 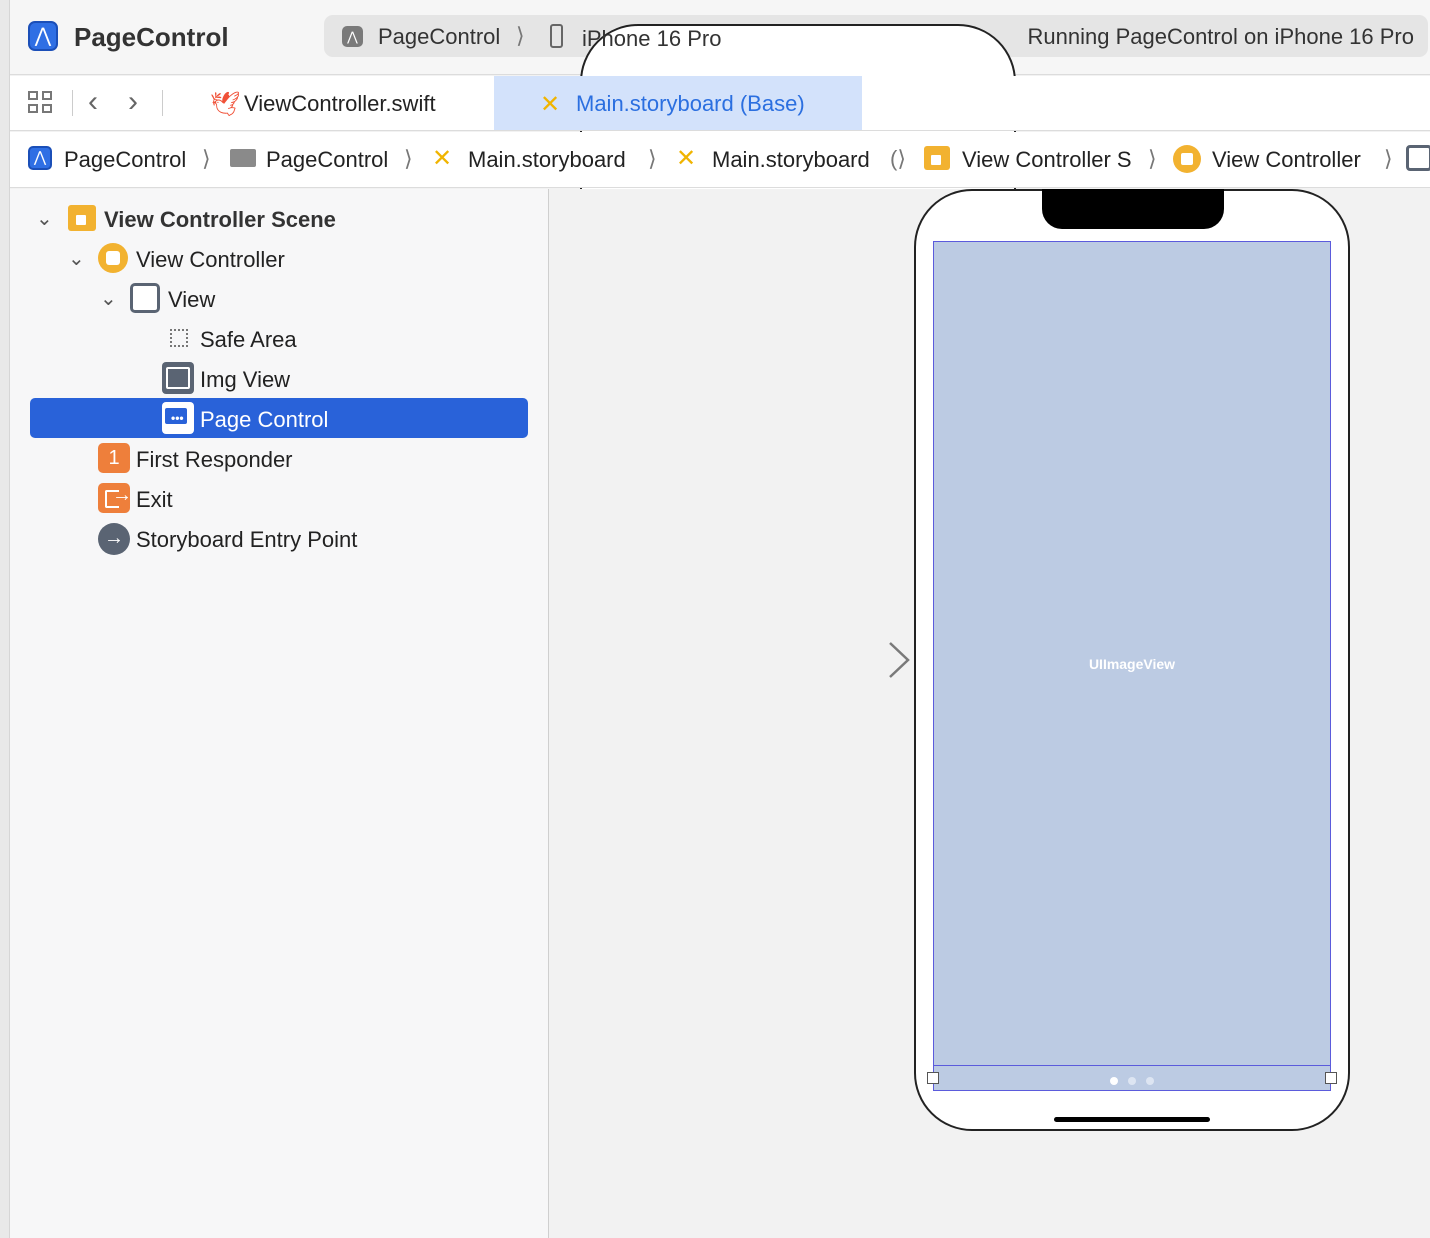 I want to click on outline-item-label: View Controller Scene, so click(x=220, y=219).